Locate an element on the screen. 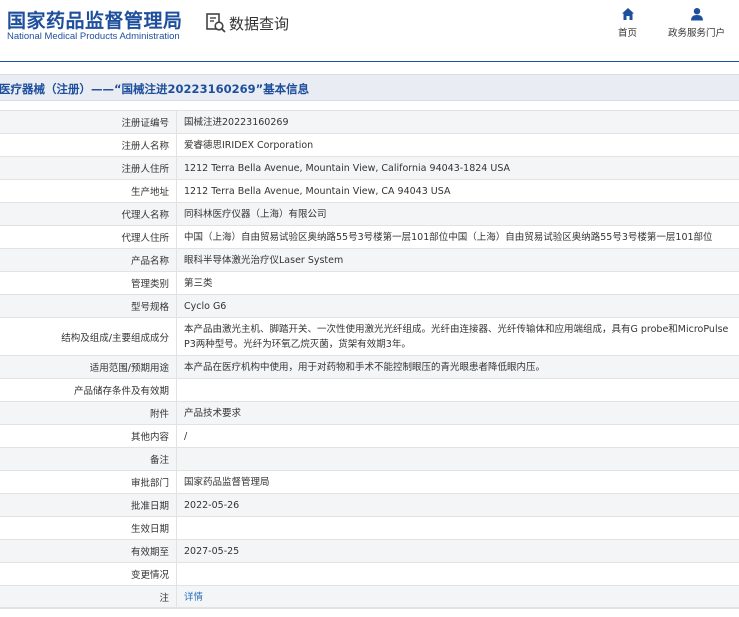 The width and height of the screenshot is (739, 617). logo-title-en: National Medical Products Administration is located at coordinates (93, 36).